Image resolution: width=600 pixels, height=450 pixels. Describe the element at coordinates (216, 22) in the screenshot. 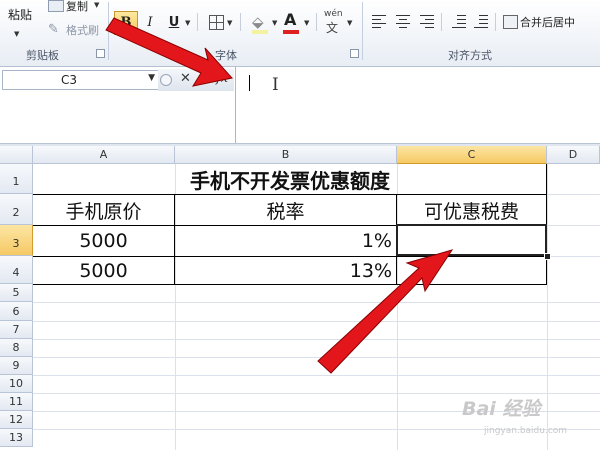

I see `borders-icon` at that location.